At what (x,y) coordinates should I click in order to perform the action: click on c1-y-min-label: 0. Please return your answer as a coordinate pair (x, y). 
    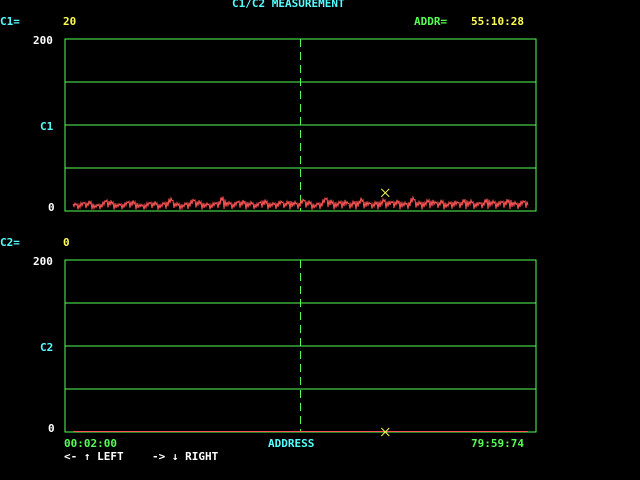
    Looking at the image, I should click on (51, 207).